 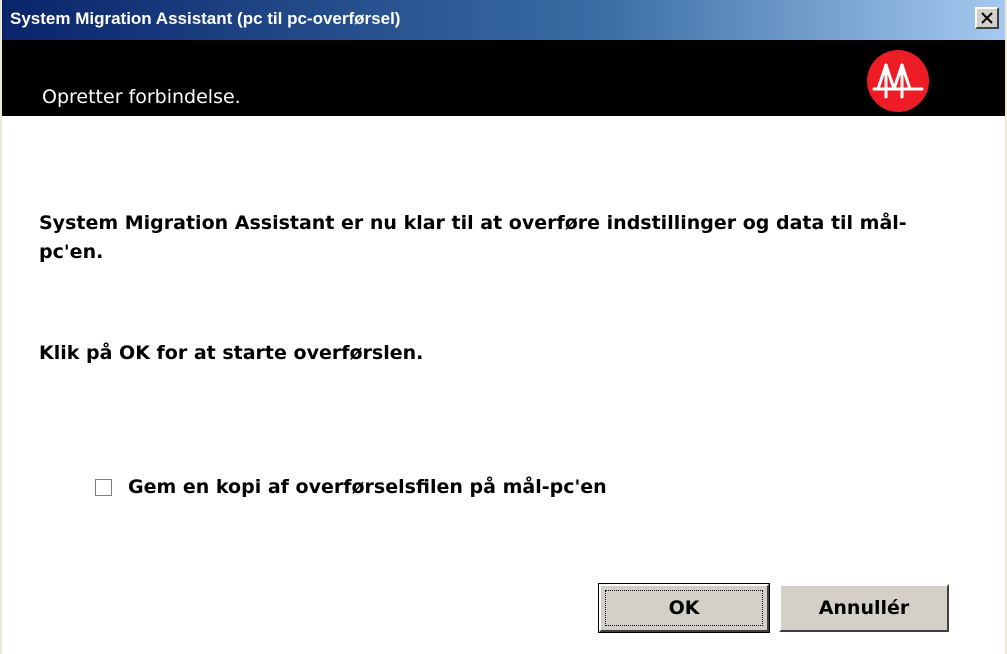 What do you see at coordinates (898, 81) in the screenshot?
I see `migration-assistant-logo-icon` at bounding box center [898, 81].